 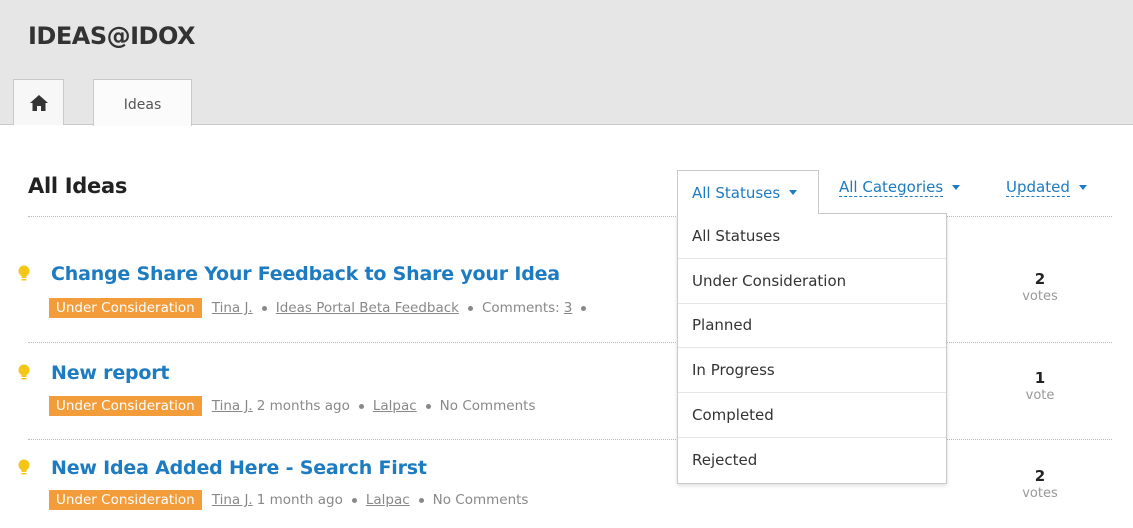 I want to click on idea-time: 2 months ago, so click(x=303, y=406).